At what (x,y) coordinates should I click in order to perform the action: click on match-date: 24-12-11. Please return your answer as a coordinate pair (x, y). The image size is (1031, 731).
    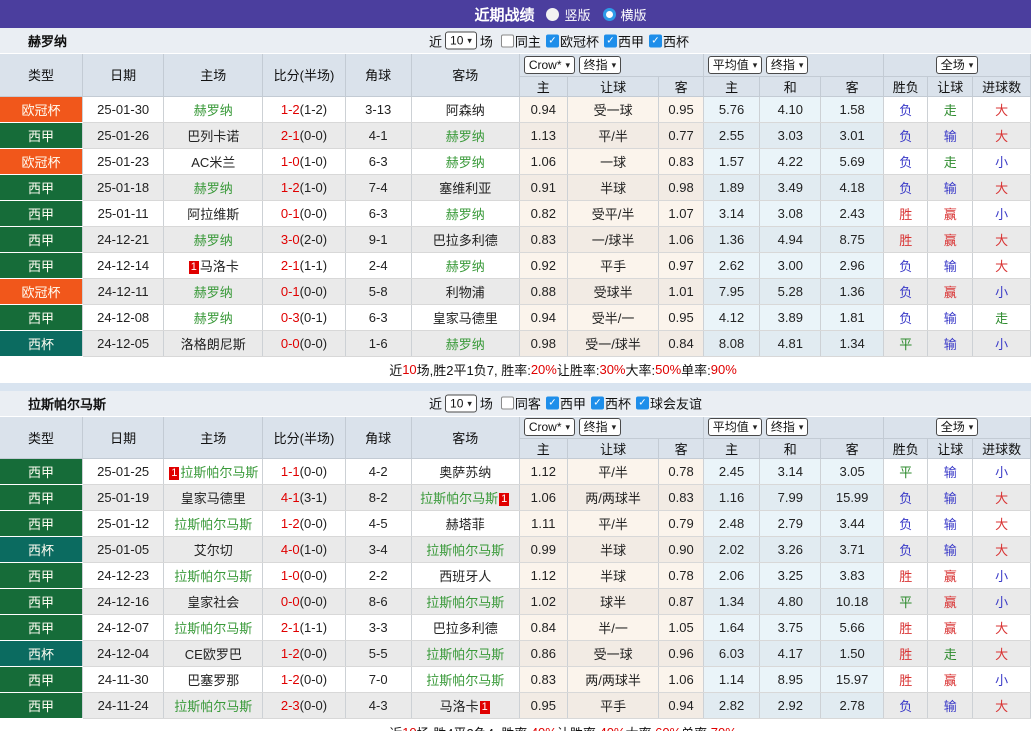
    Looking at the image, I should click on (123, 291).